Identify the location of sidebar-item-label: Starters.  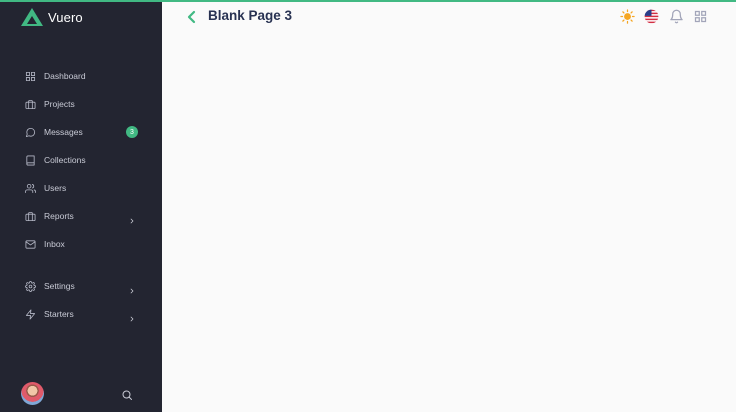
(59, 314).